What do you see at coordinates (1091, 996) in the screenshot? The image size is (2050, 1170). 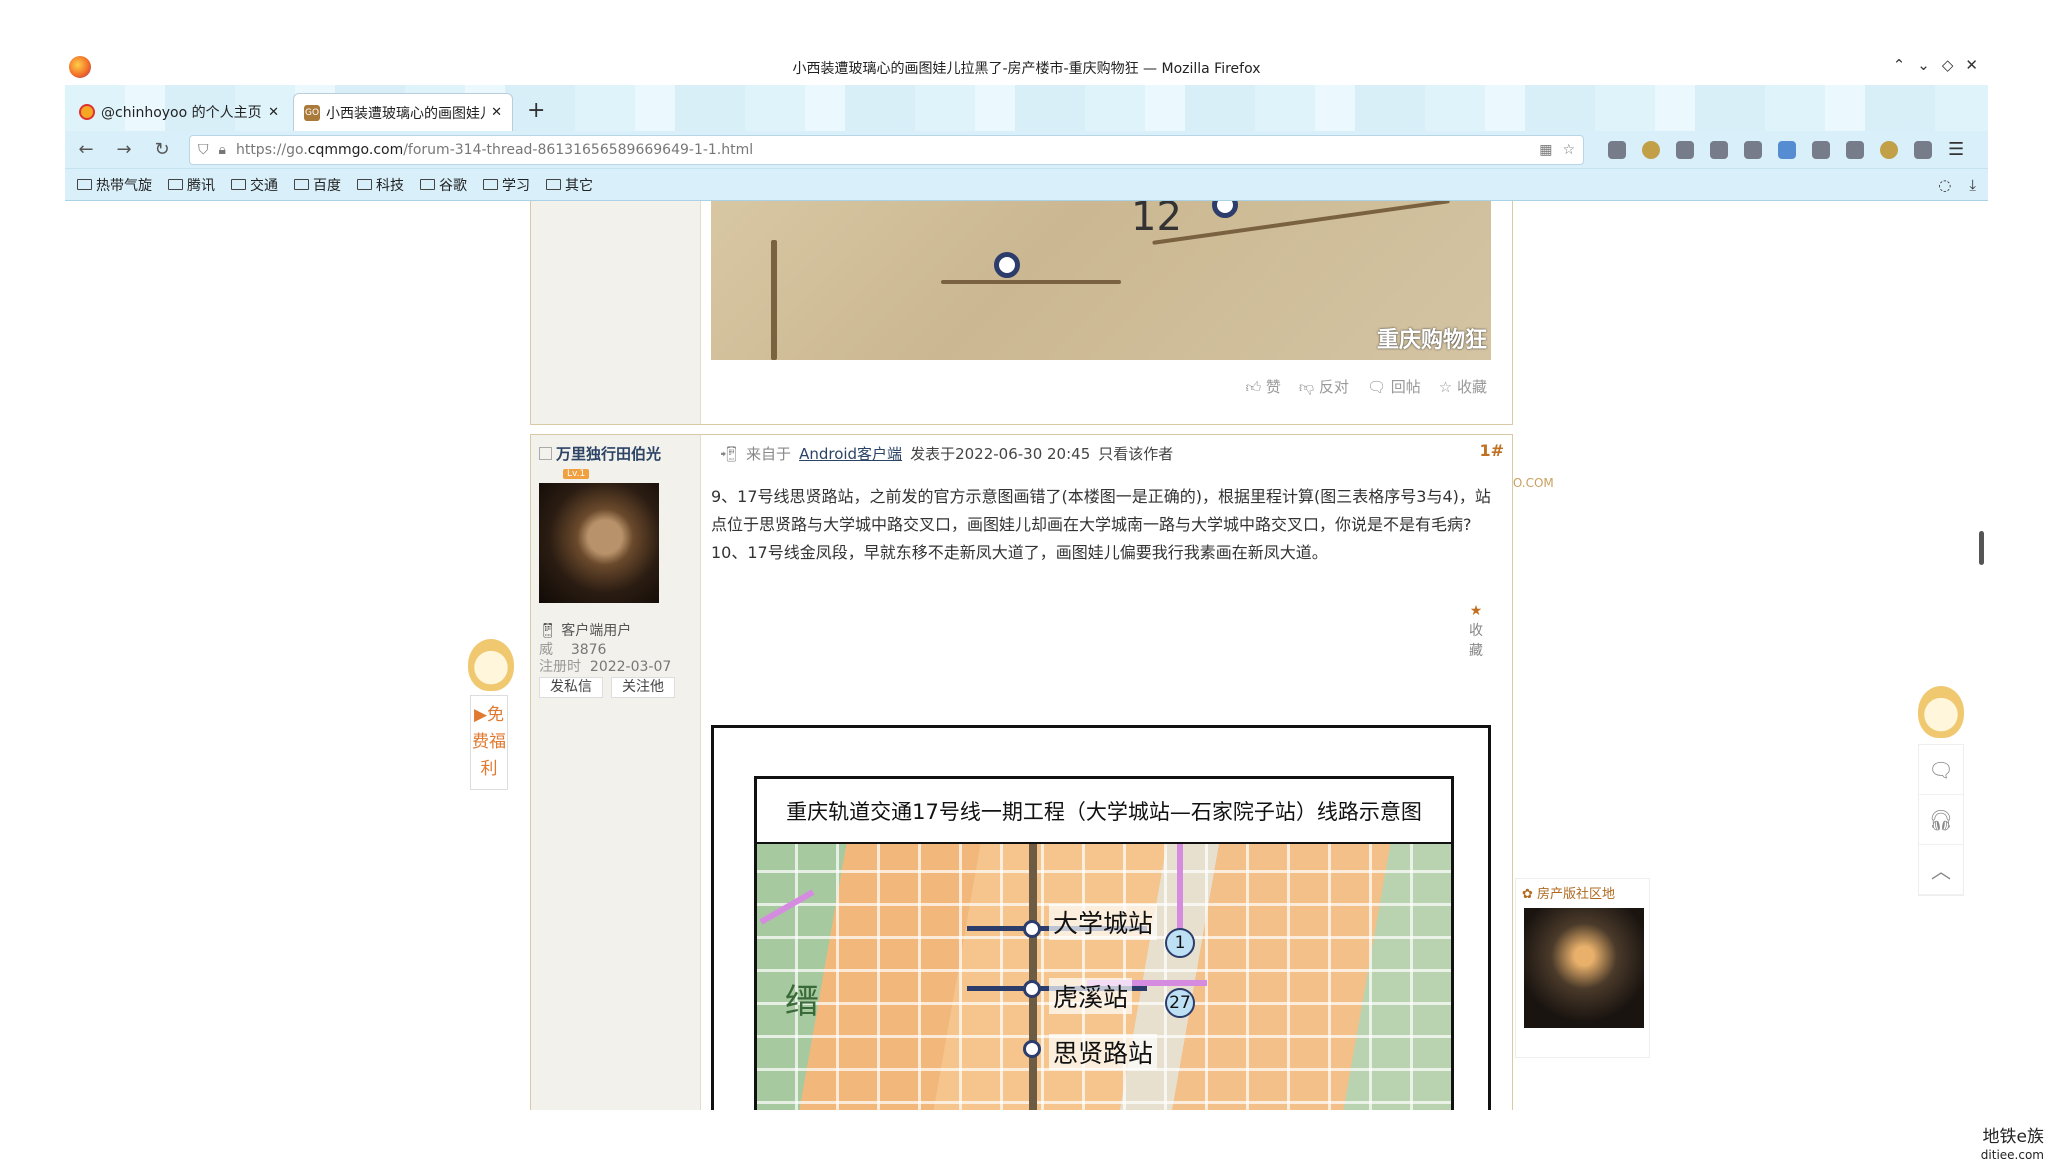 I see `station-label: 虎溪站` at bounding box center [1091, 996].